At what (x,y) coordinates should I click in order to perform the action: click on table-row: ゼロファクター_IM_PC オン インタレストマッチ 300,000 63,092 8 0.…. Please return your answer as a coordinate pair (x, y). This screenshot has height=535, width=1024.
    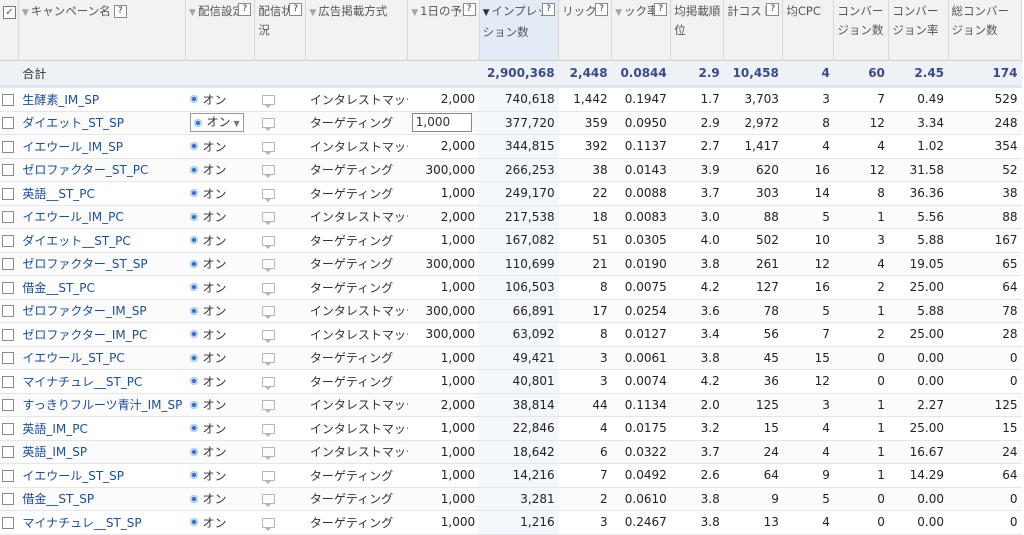
    Looking at the image, I should click on (511, 334).